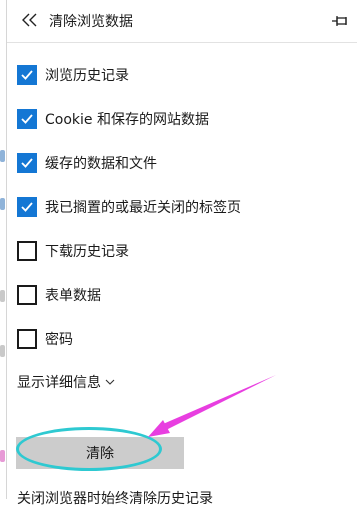  Describe the element at coordinates (115, 499) in the screenshot. I see `always-clear-on-close-label: 关闭浏览器时始终清除历史记录` at that location.